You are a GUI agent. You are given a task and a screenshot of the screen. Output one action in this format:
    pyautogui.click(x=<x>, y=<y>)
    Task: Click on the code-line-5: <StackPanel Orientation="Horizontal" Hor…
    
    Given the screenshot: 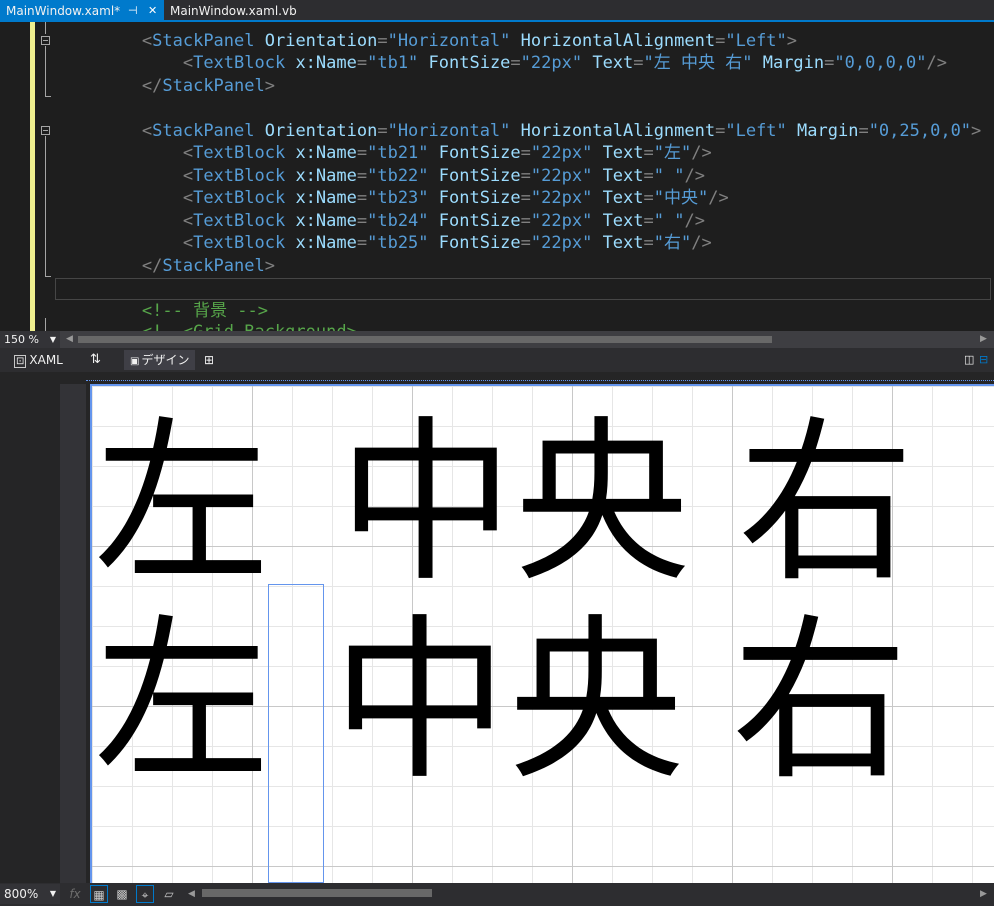 What is the action you would take?
    pyautogui.click(x=561, y=131)
    